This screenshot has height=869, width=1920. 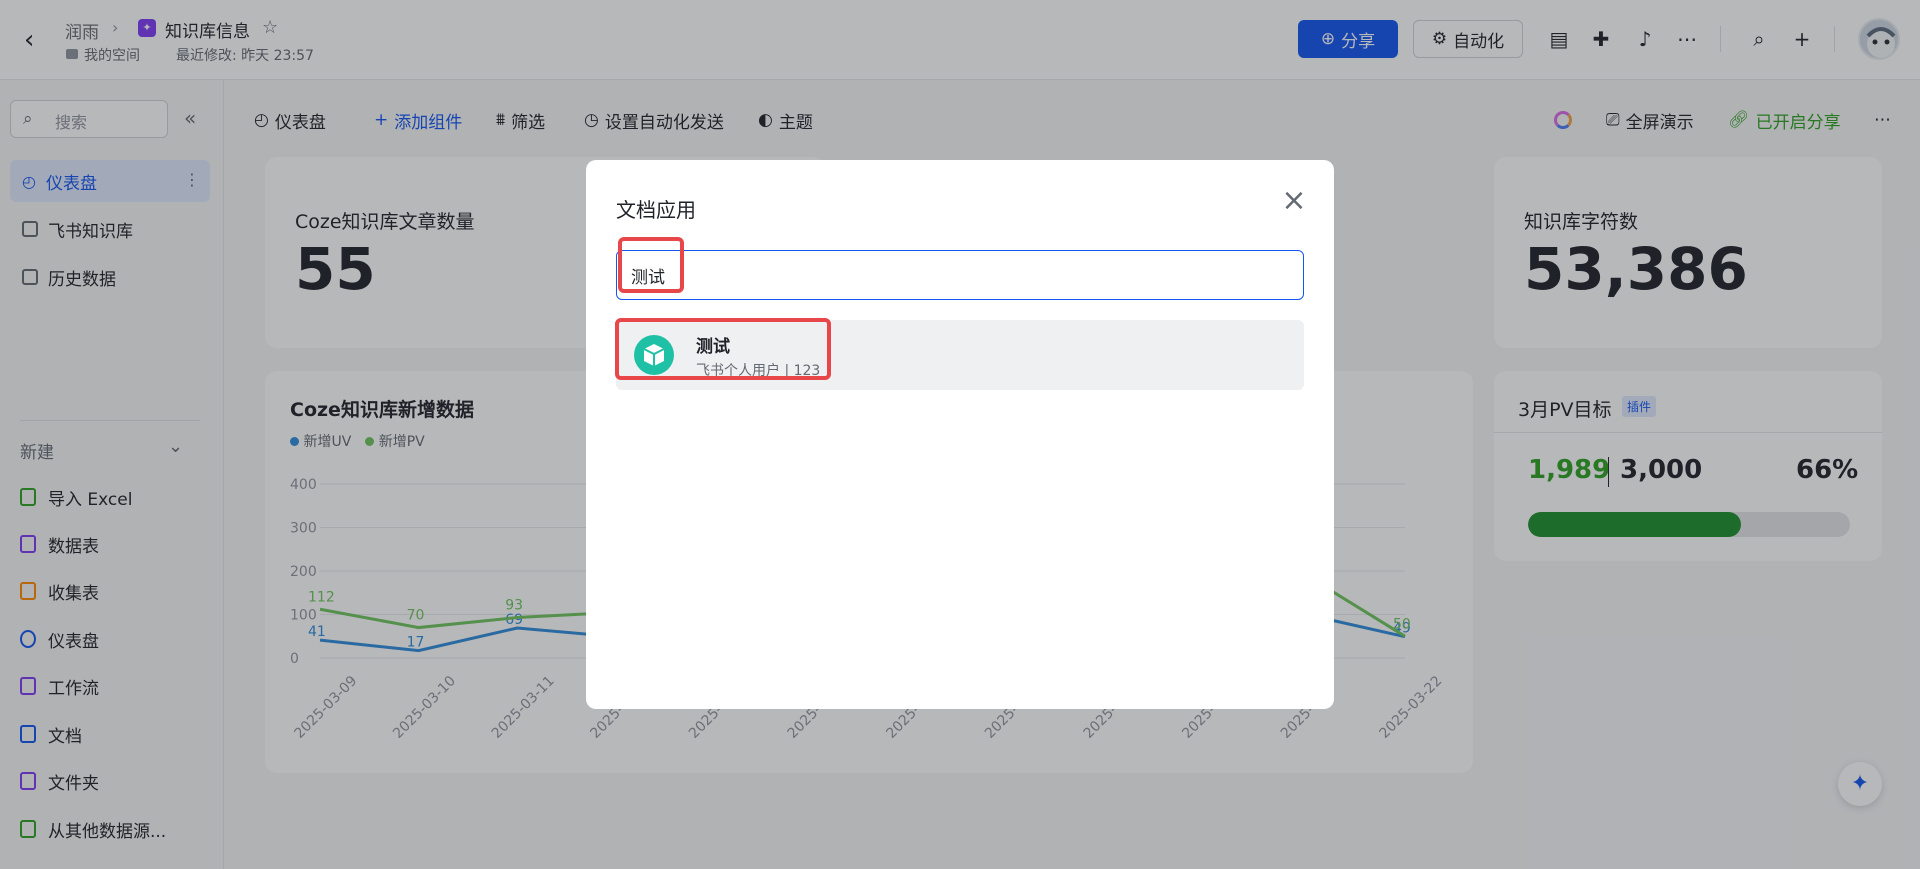 What do you see at coordinates (656, 210) in the screenshot?
I see `dialog-title: 文档应用` at bounding box center [656, 210].